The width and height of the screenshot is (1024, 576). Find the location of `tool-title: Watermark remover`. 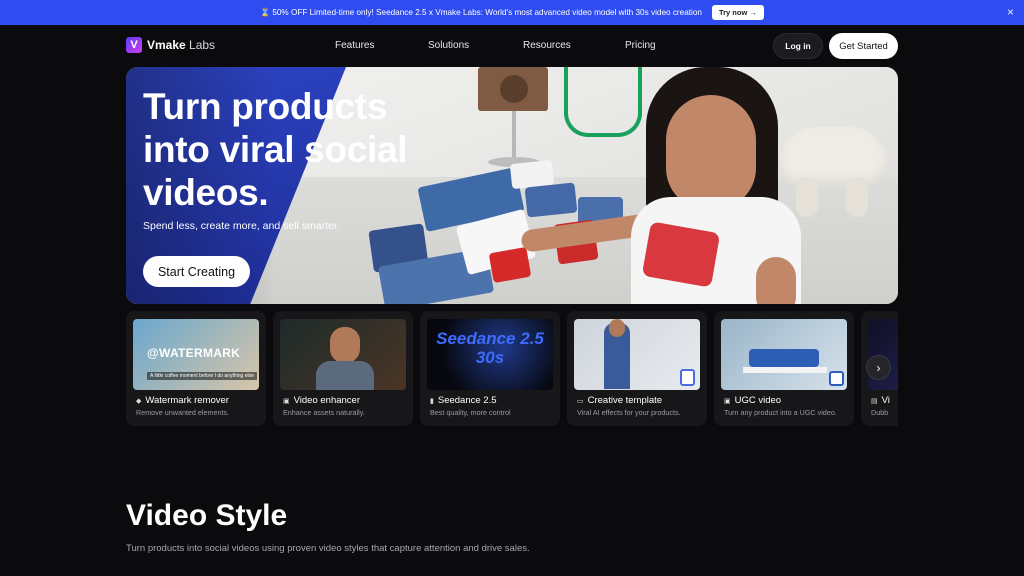

tool-title: Watermark remover is located at coordinates (187, 400).